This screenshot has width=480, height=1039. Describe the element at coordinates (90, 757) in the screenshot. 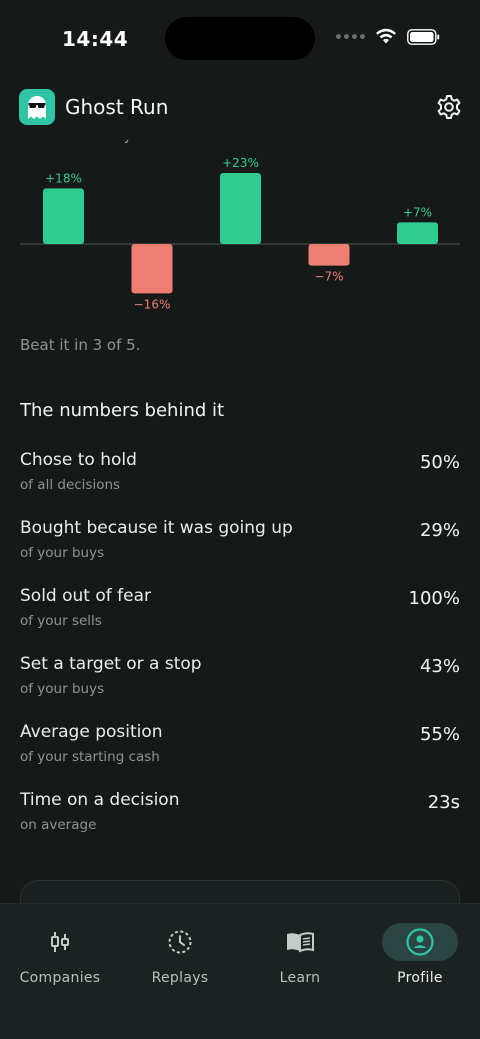

I see `stat-sublabel: of your starting cash` at that location.